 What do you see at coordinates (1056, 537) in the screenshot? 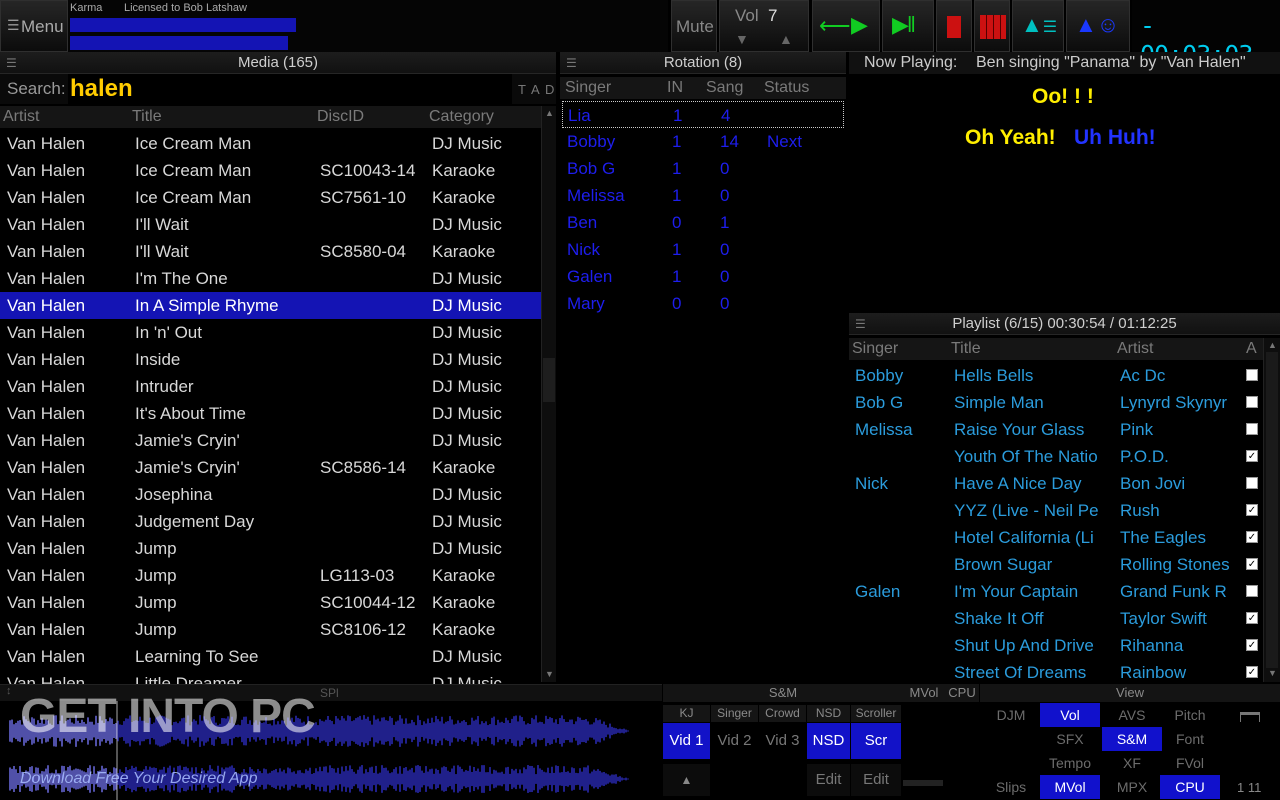
I see `playlist-row: Hotel California (Li The Eagles ✓` at bounding box center [1056, 537].